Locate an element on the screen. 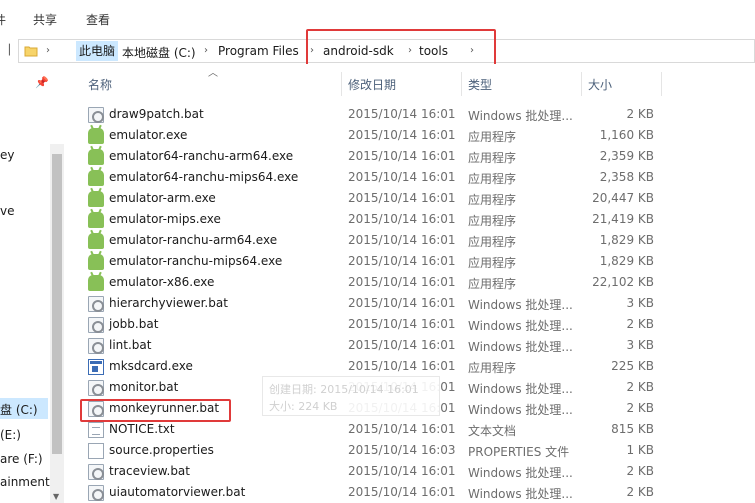  tab-view: 查看 is located at coordinates (98, 19).